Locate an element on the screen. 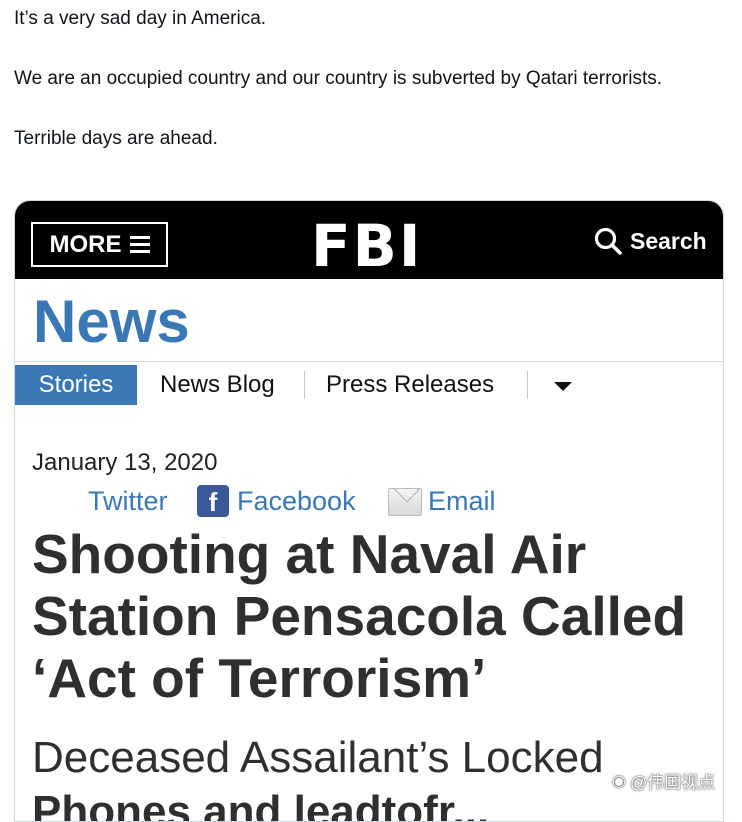 The image size is (742, 822). tweet-line-1: It’s a very sad day in America. is located at coordinates (140, 18).